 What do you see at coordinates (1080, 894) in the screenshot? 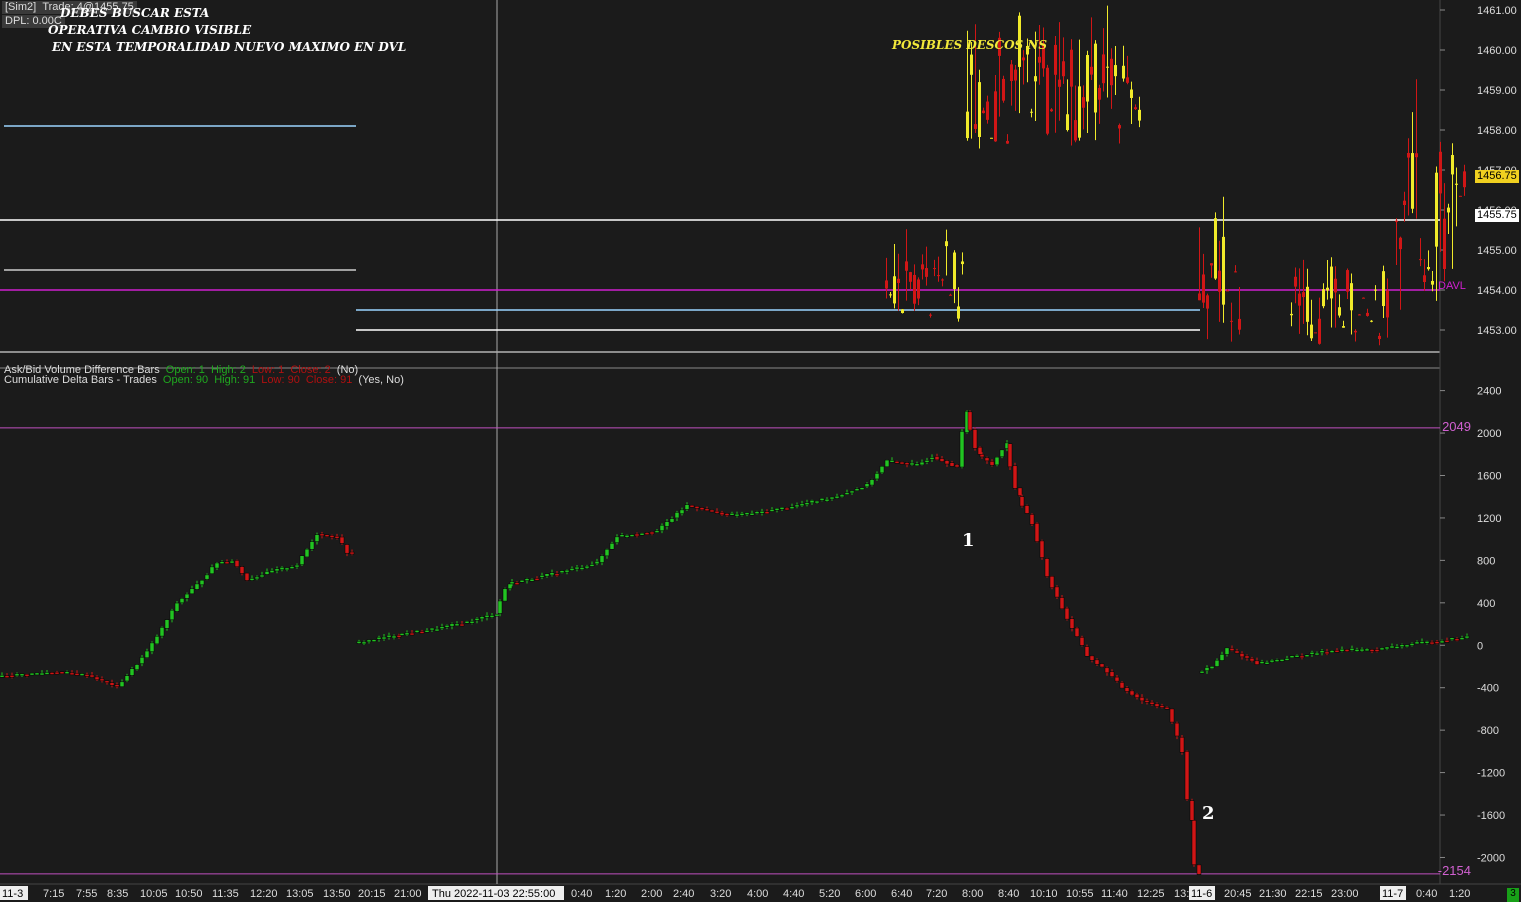
I see `x-tick-label: 10:55` at bounding box center [1080, 894].